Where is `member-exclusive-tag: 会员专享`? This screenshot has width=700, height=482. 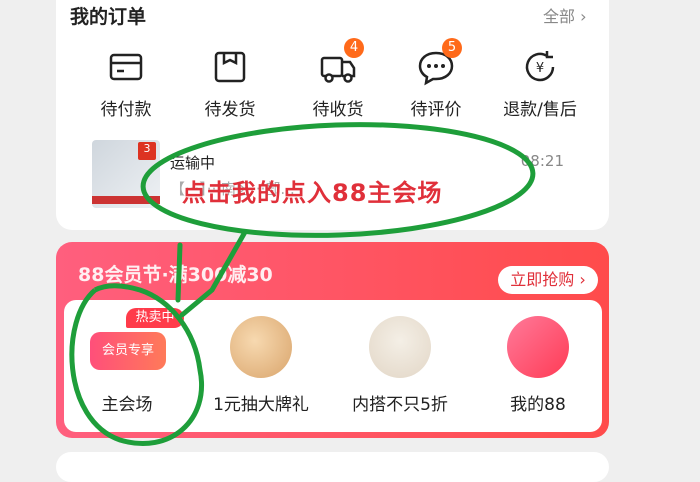
member-exclusive-tag: 会员专享 is located at coordinates (128, 351).